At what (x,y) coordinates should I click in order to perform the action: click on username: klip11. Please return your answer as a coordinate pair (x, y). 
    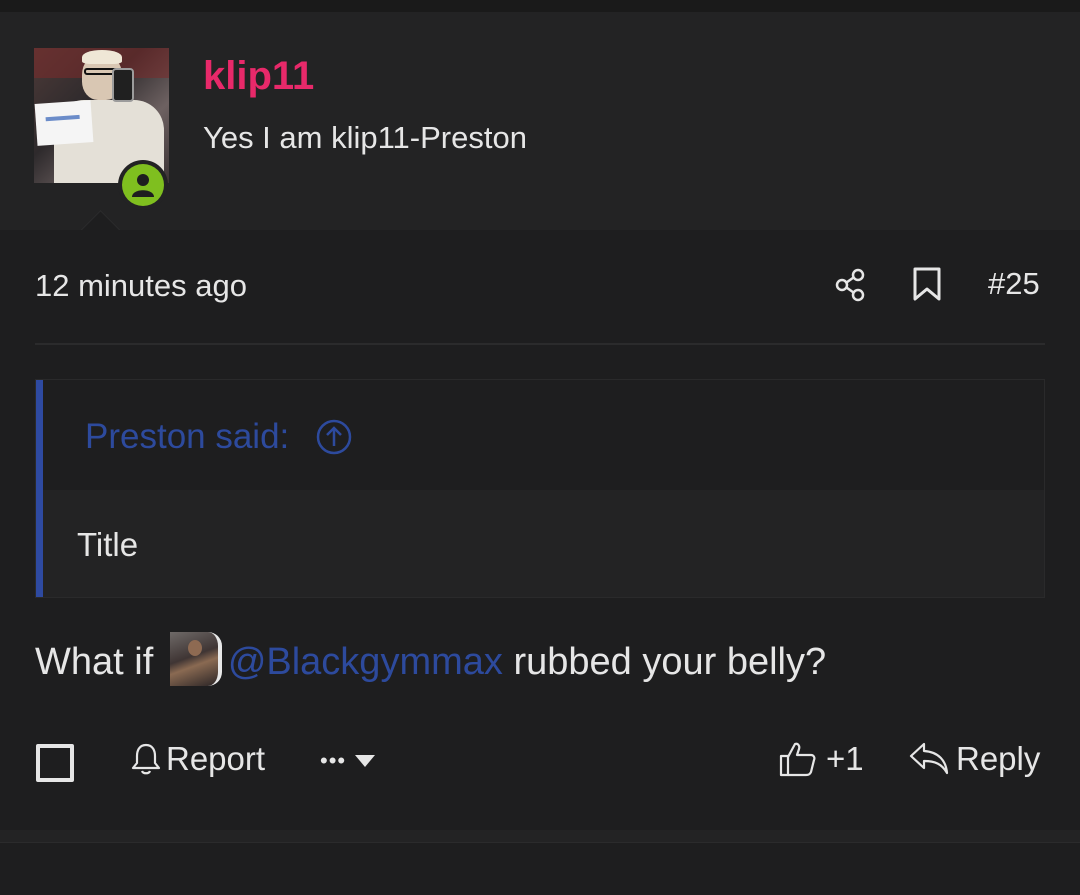
    Looking at the image, I should click on (258, 76).